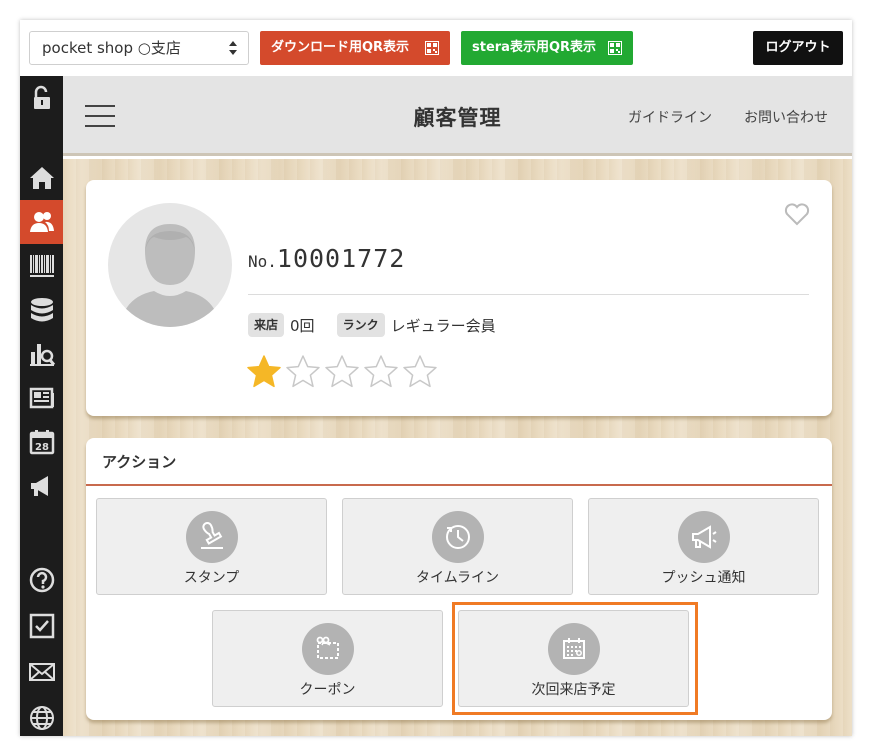 Image resolution: width=872 pixels, height=756 pixels. I want to click on sidebar-item-analytics, so click(41, 354).